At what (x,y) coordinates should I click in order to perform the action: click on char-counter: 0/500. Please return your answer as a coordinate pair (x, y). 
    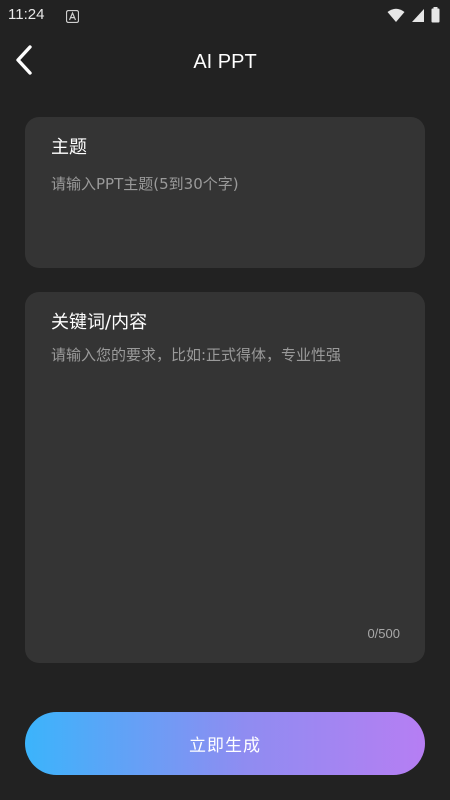
    Looking at the image, I should click on (383, 633).